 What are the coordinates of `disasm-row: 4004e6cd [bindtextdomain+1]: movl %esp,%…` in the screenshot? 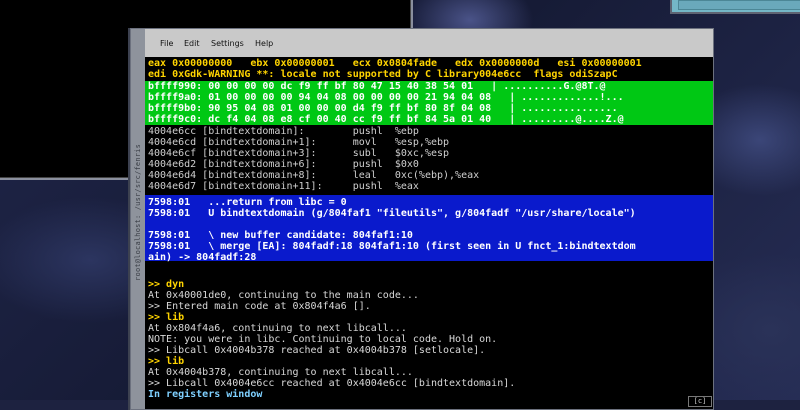 It's located at (299, 142).